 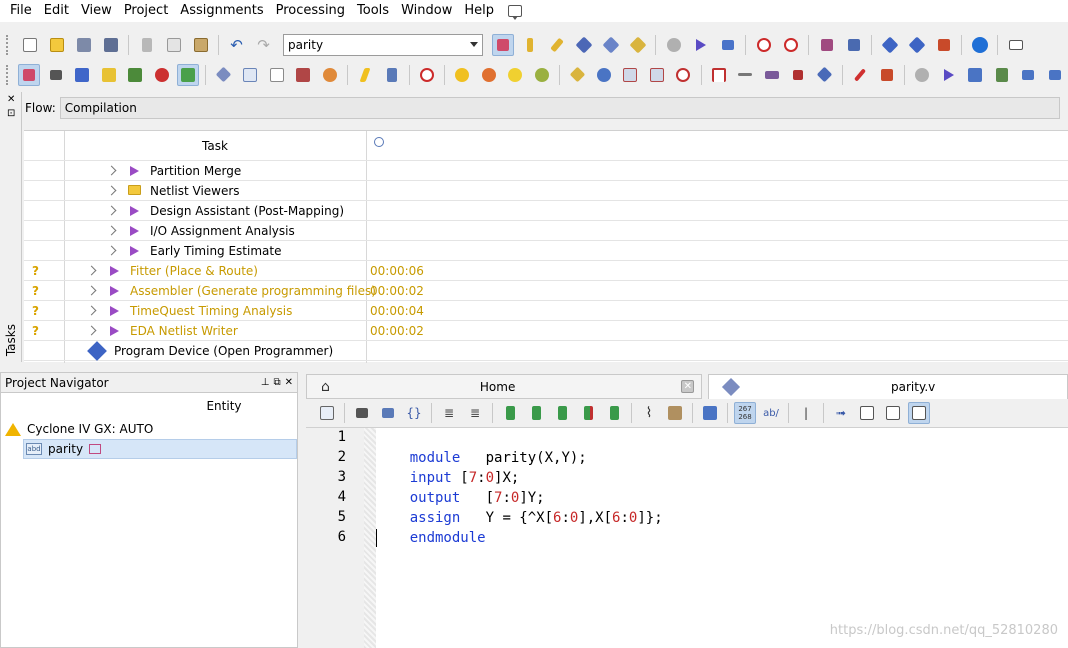 I want to click on redo-button: ↷, so click(x=264, y=45).